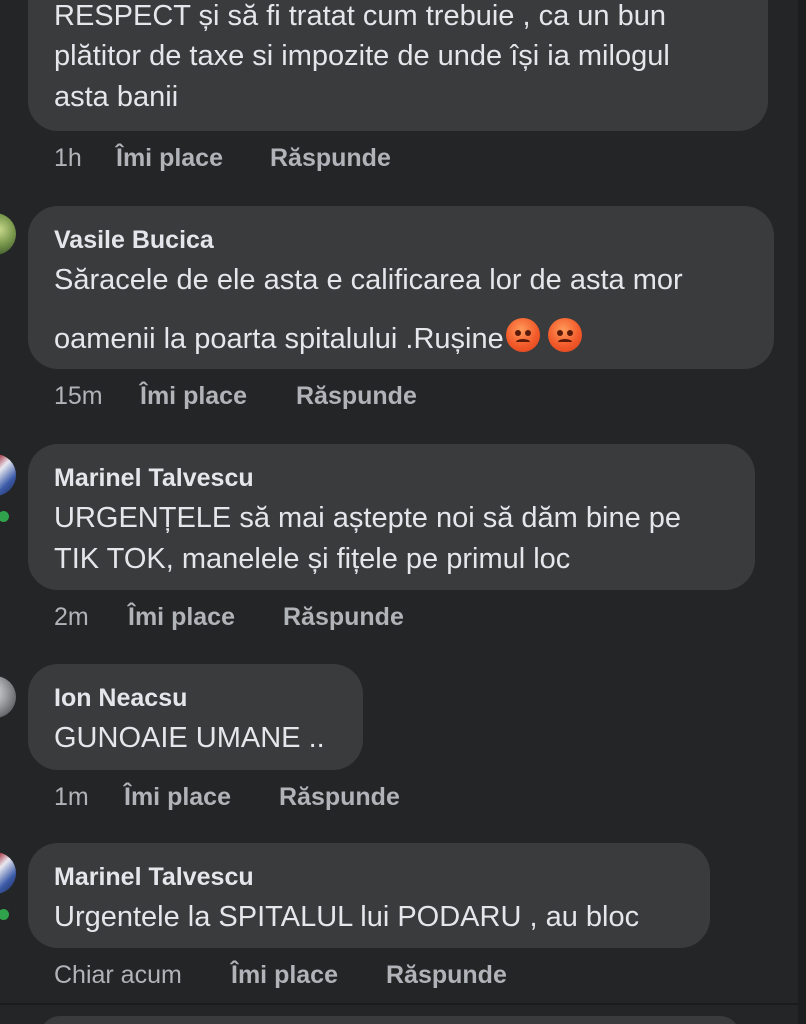 Image resolution: width=806 pixels, height=1024 pixels. What do you see at coordinates (802, 512) in the screenshot?
I see `scrollbar-track` at bounding box center [802, 512].